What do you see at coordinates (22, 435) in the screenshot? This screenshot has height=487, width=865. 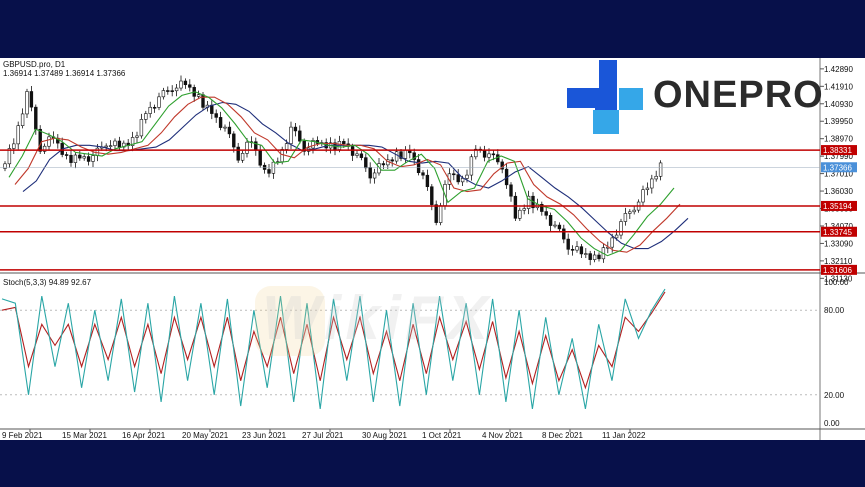 I see `time-tick-label: 9 Feb 2021` at bounding box center [22, 435].